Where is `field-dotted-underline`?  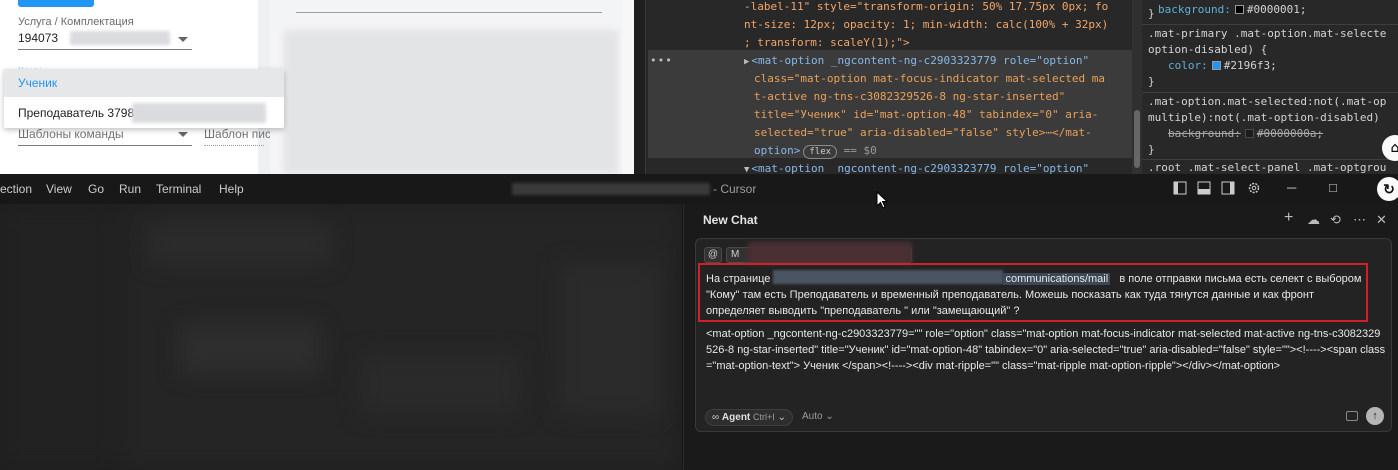
field-dotted-underline is located at coordinates (234, 145).